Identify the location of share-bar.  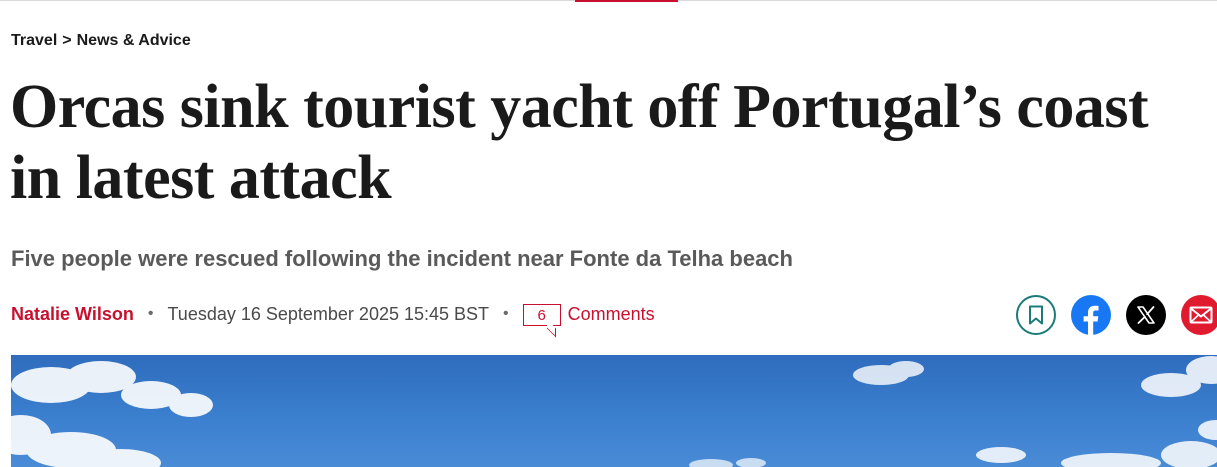
(1116, 315).